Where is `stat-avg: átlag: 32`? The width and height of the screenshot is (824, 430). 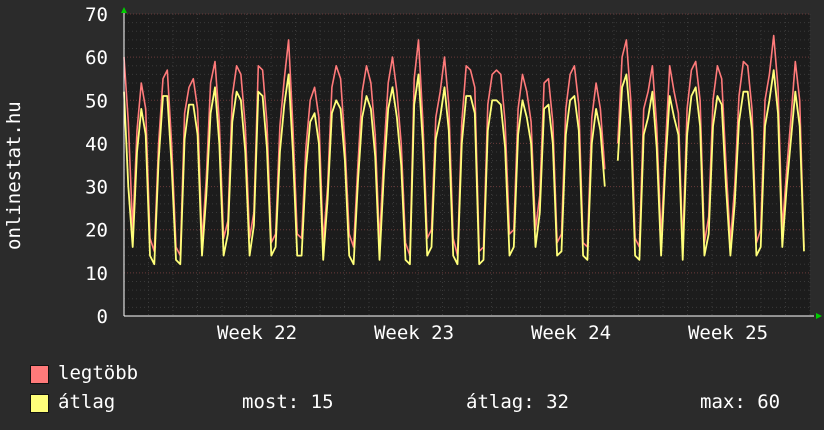 stat-avg: átlag: 32 is located at coordinates (517, 402).